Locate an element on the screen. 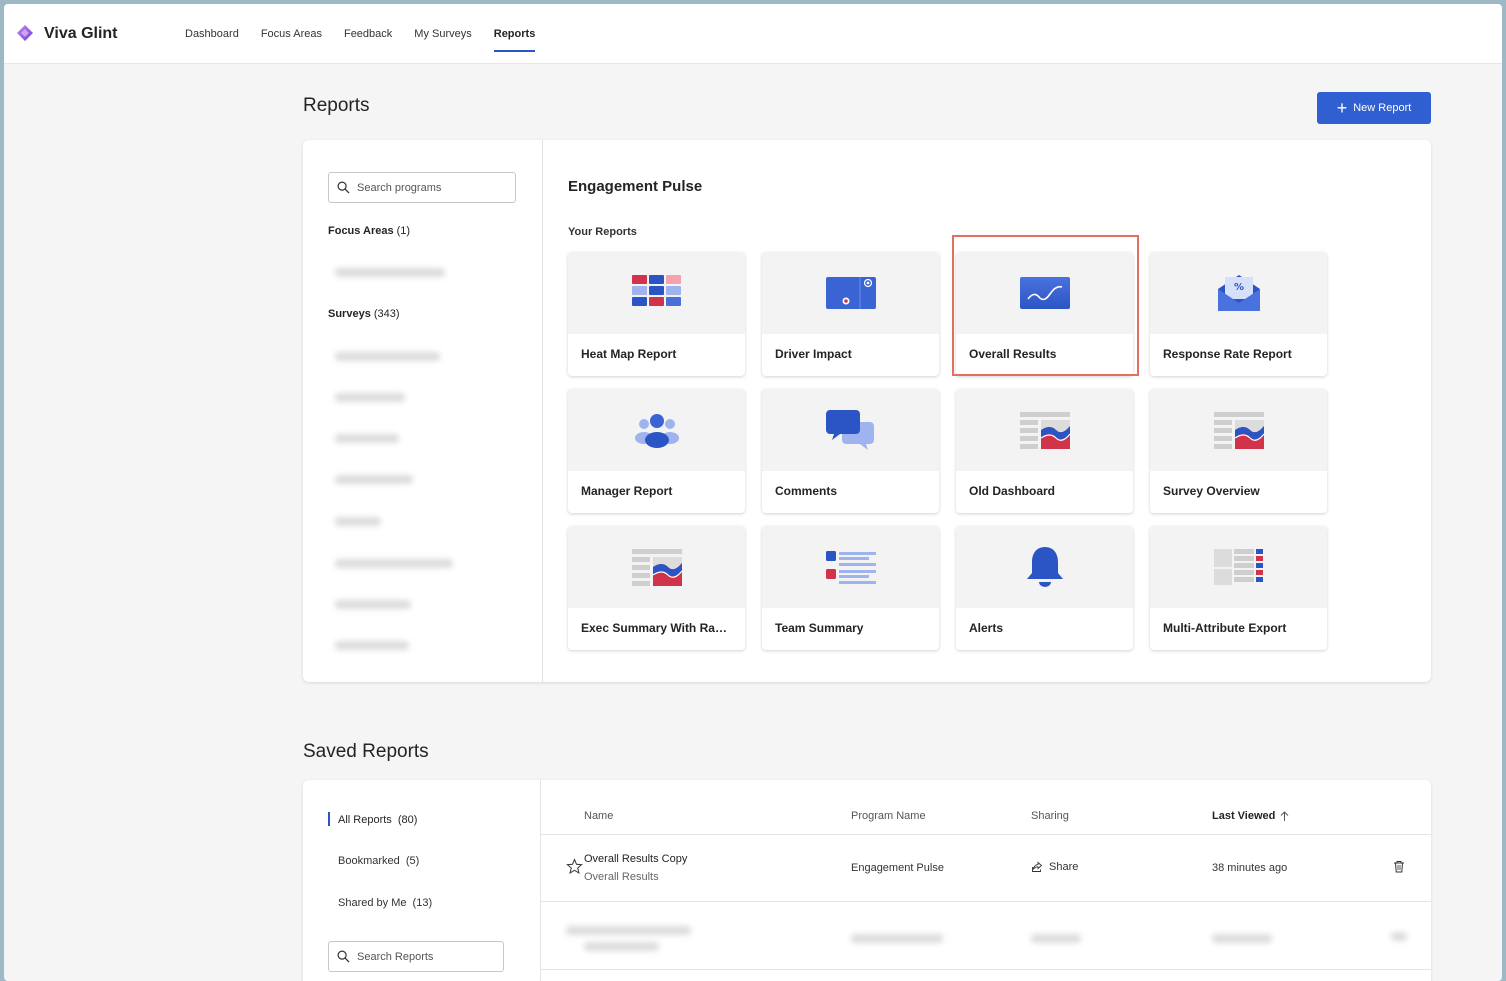 The height and width of the screenshot is (981, 1506). filter-shared-by-me: Shared by Me (13) is located at coordinates (385, 903).